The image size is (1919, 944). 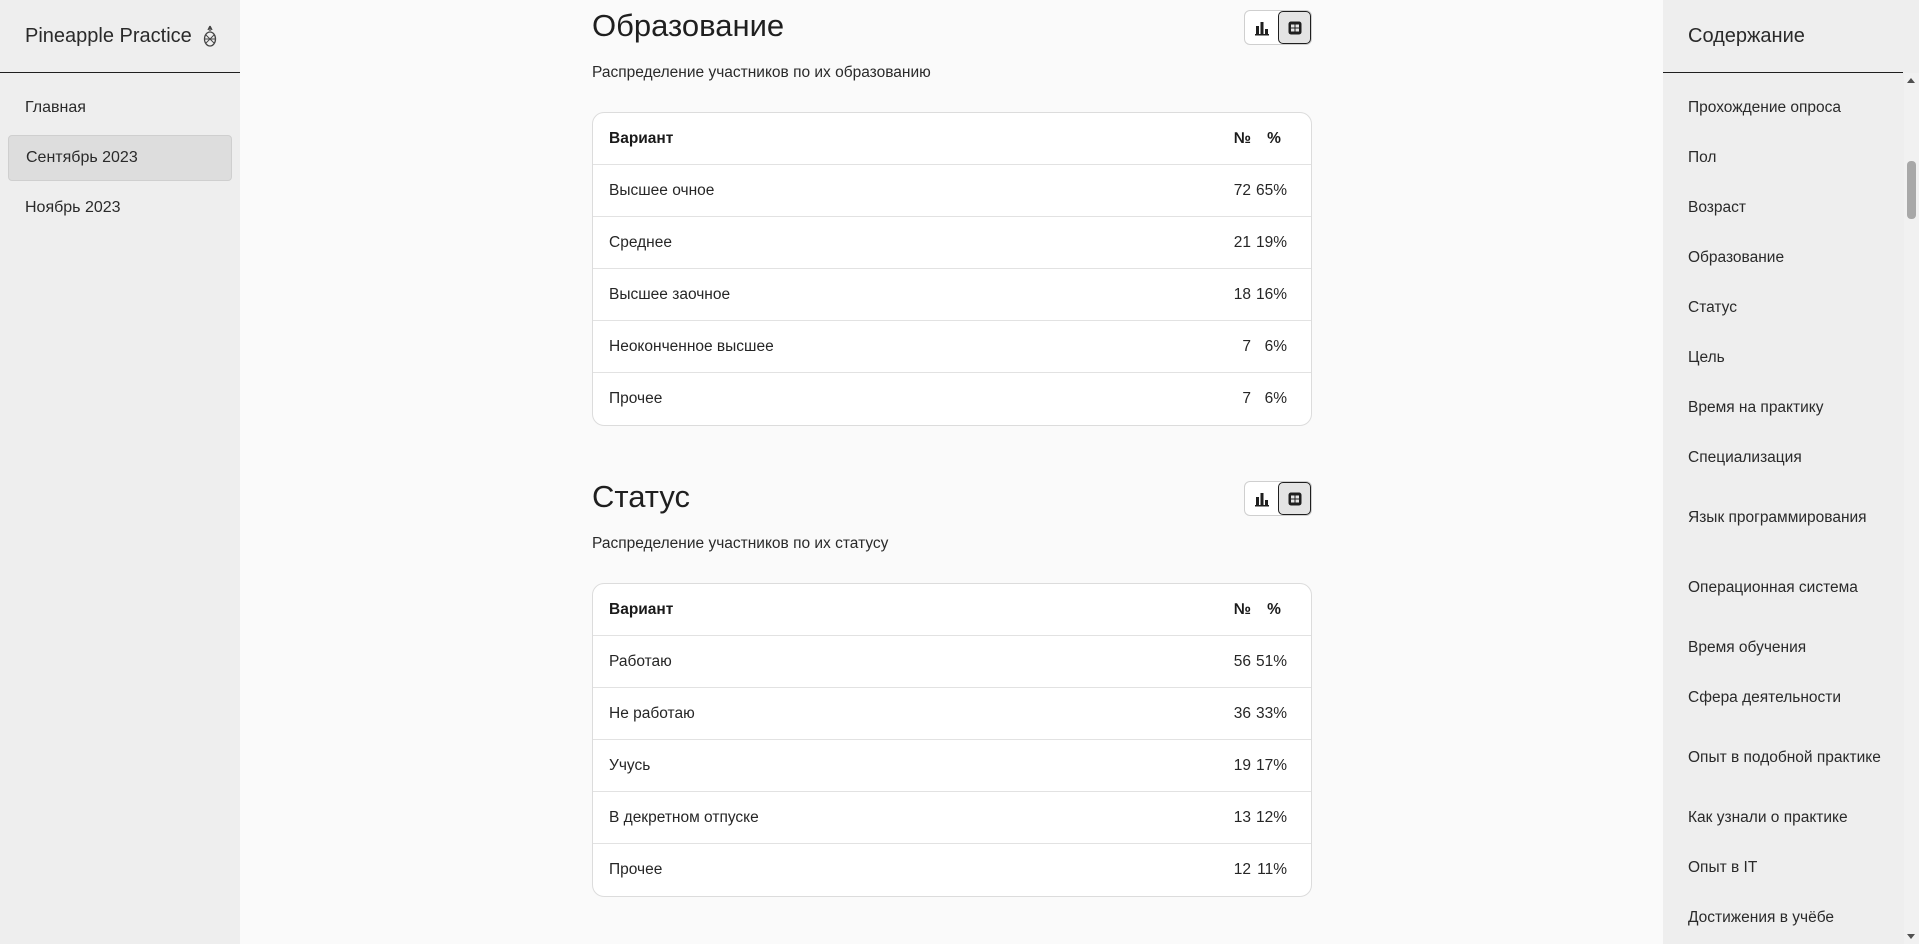 What do you see at coordinates (1271, 190) in the screenshot?
I see `cell-pct: 65%` at bounding box center [1271, 190].